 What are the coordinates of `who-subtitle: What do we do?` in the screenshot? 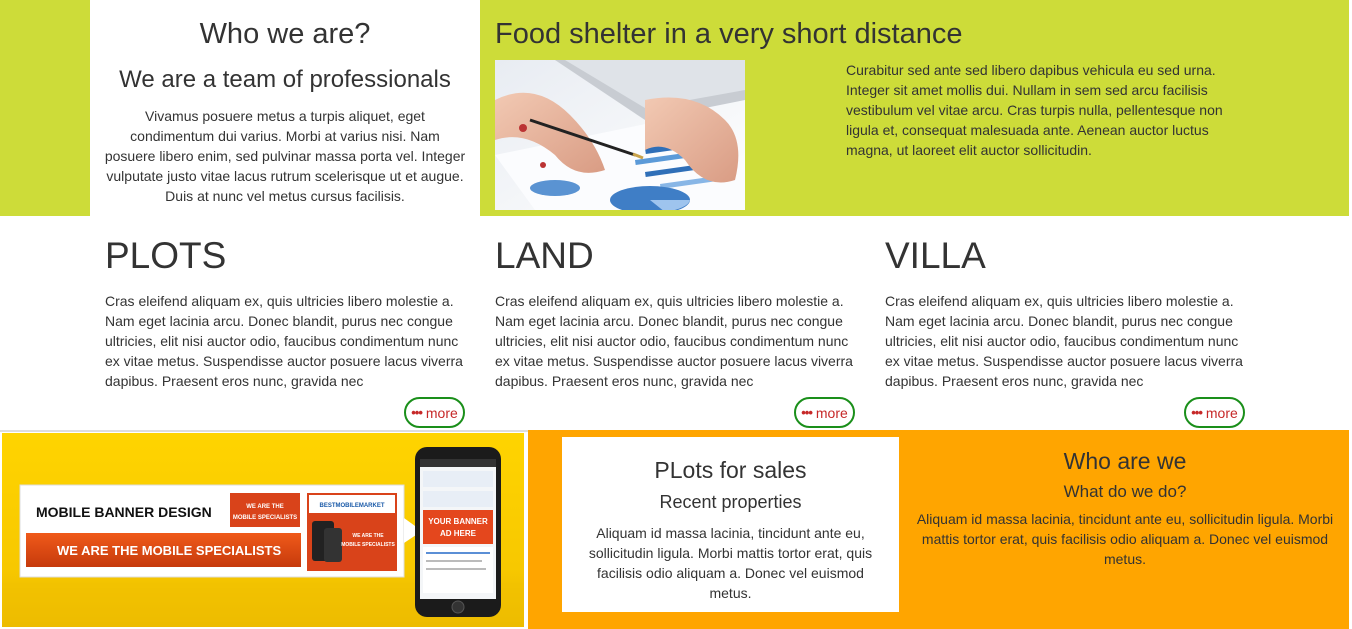 It's located at (1125, 491).